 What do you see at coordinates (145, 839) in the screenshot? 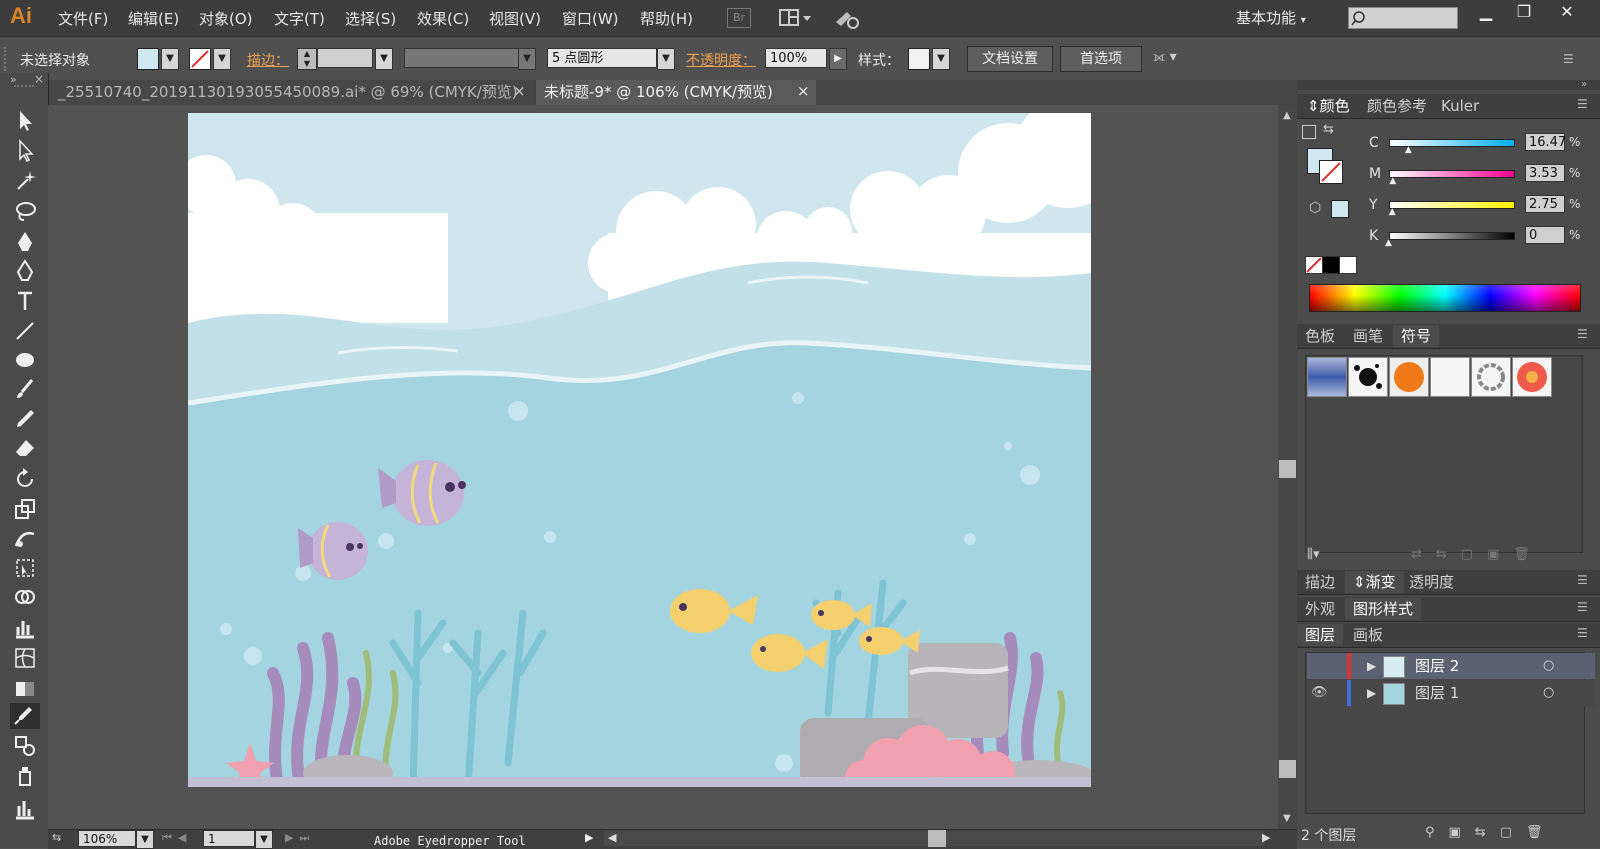
I see `zoom-dropdown: ▼` at bounding box center [145, 839].